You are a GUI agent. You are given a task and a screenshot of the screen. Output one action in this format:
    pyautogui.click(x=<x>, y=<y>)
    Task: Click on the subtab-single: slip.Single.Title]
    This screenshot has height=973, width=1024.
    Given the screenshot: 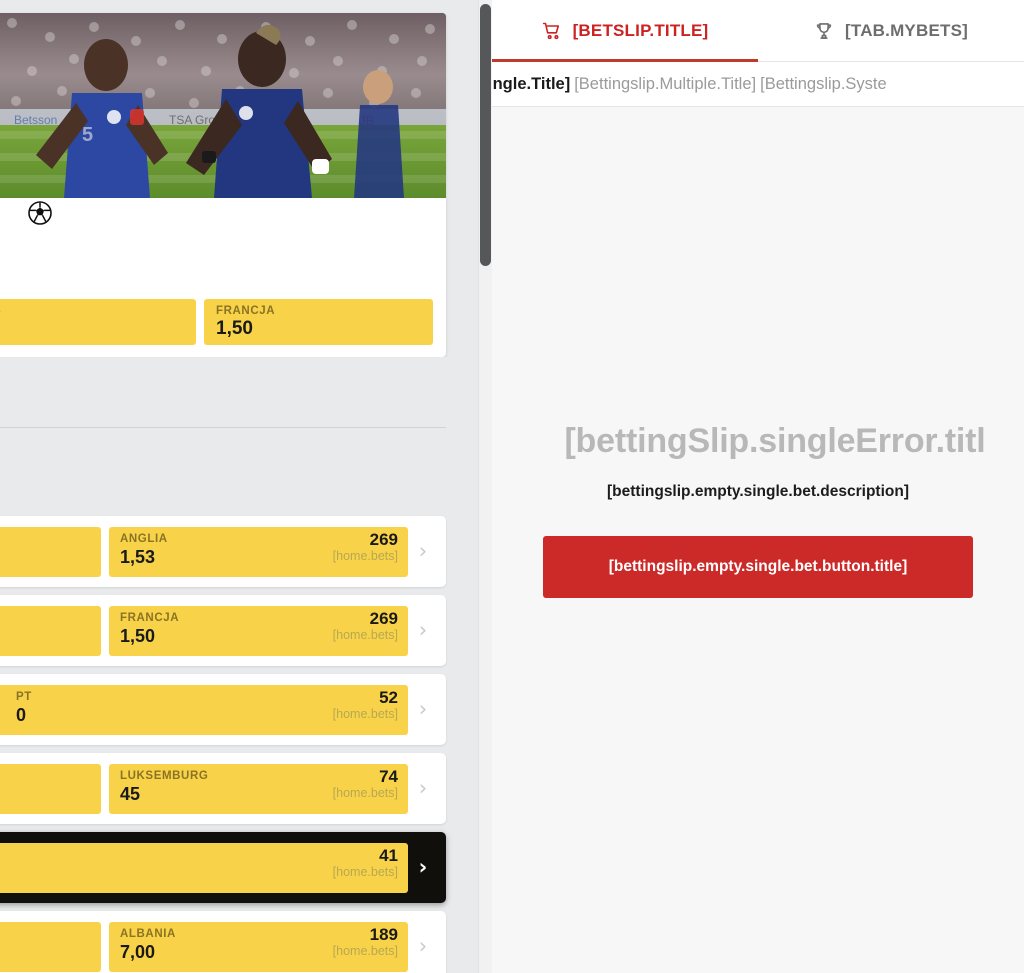 What is the action you would take?
    pyautogui.click(x=532, y=84)
    